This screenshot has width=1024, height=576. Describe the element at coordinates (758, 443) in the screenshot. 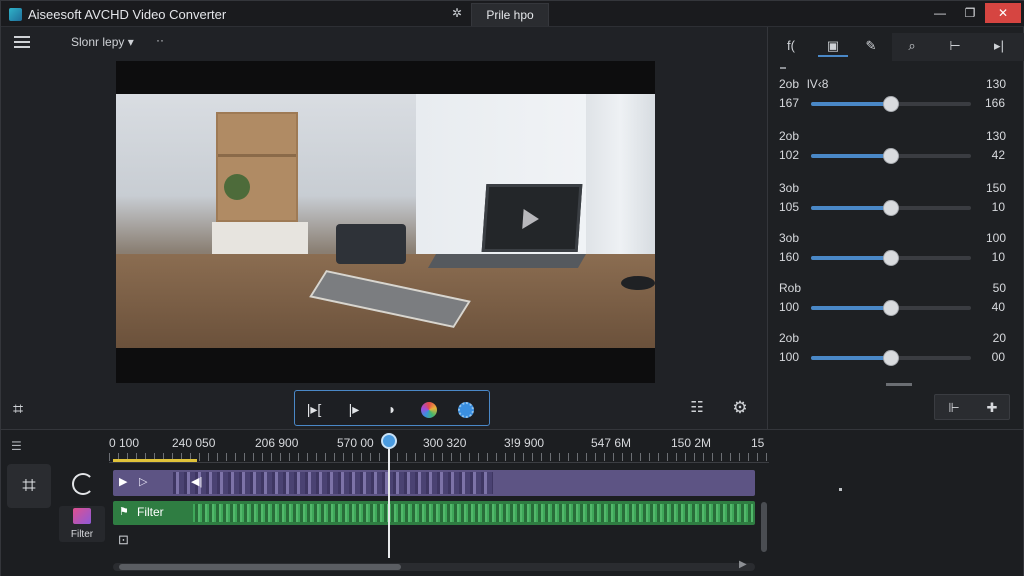

I see `ruler-tick-label: 15` at that location.